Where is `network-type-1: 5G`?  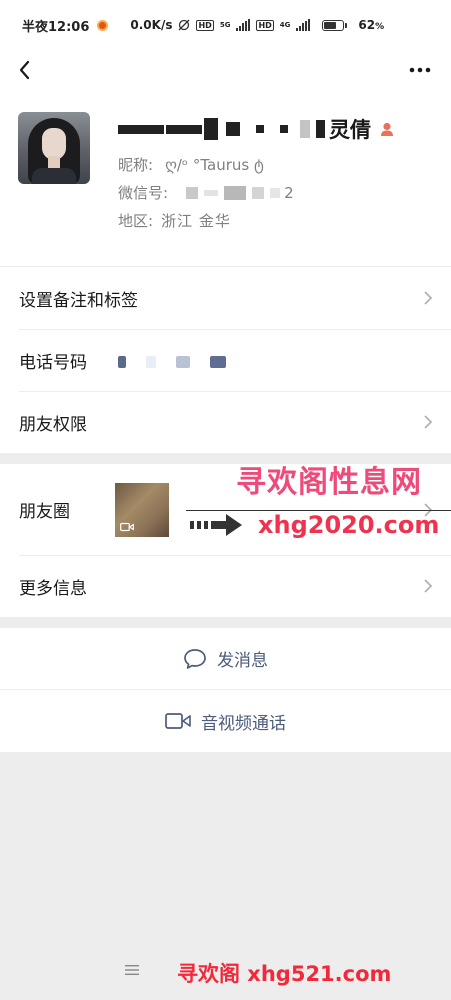 network-type-1: 5G is located at coordinates (225, 24).